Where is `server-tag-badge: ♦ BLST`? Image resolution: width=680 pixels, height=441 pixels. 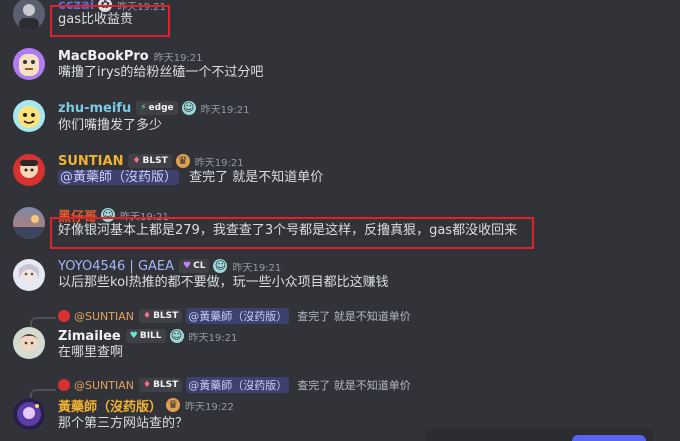
server-tag-badge: ♦ BLST is located at coordinates (150, 161).